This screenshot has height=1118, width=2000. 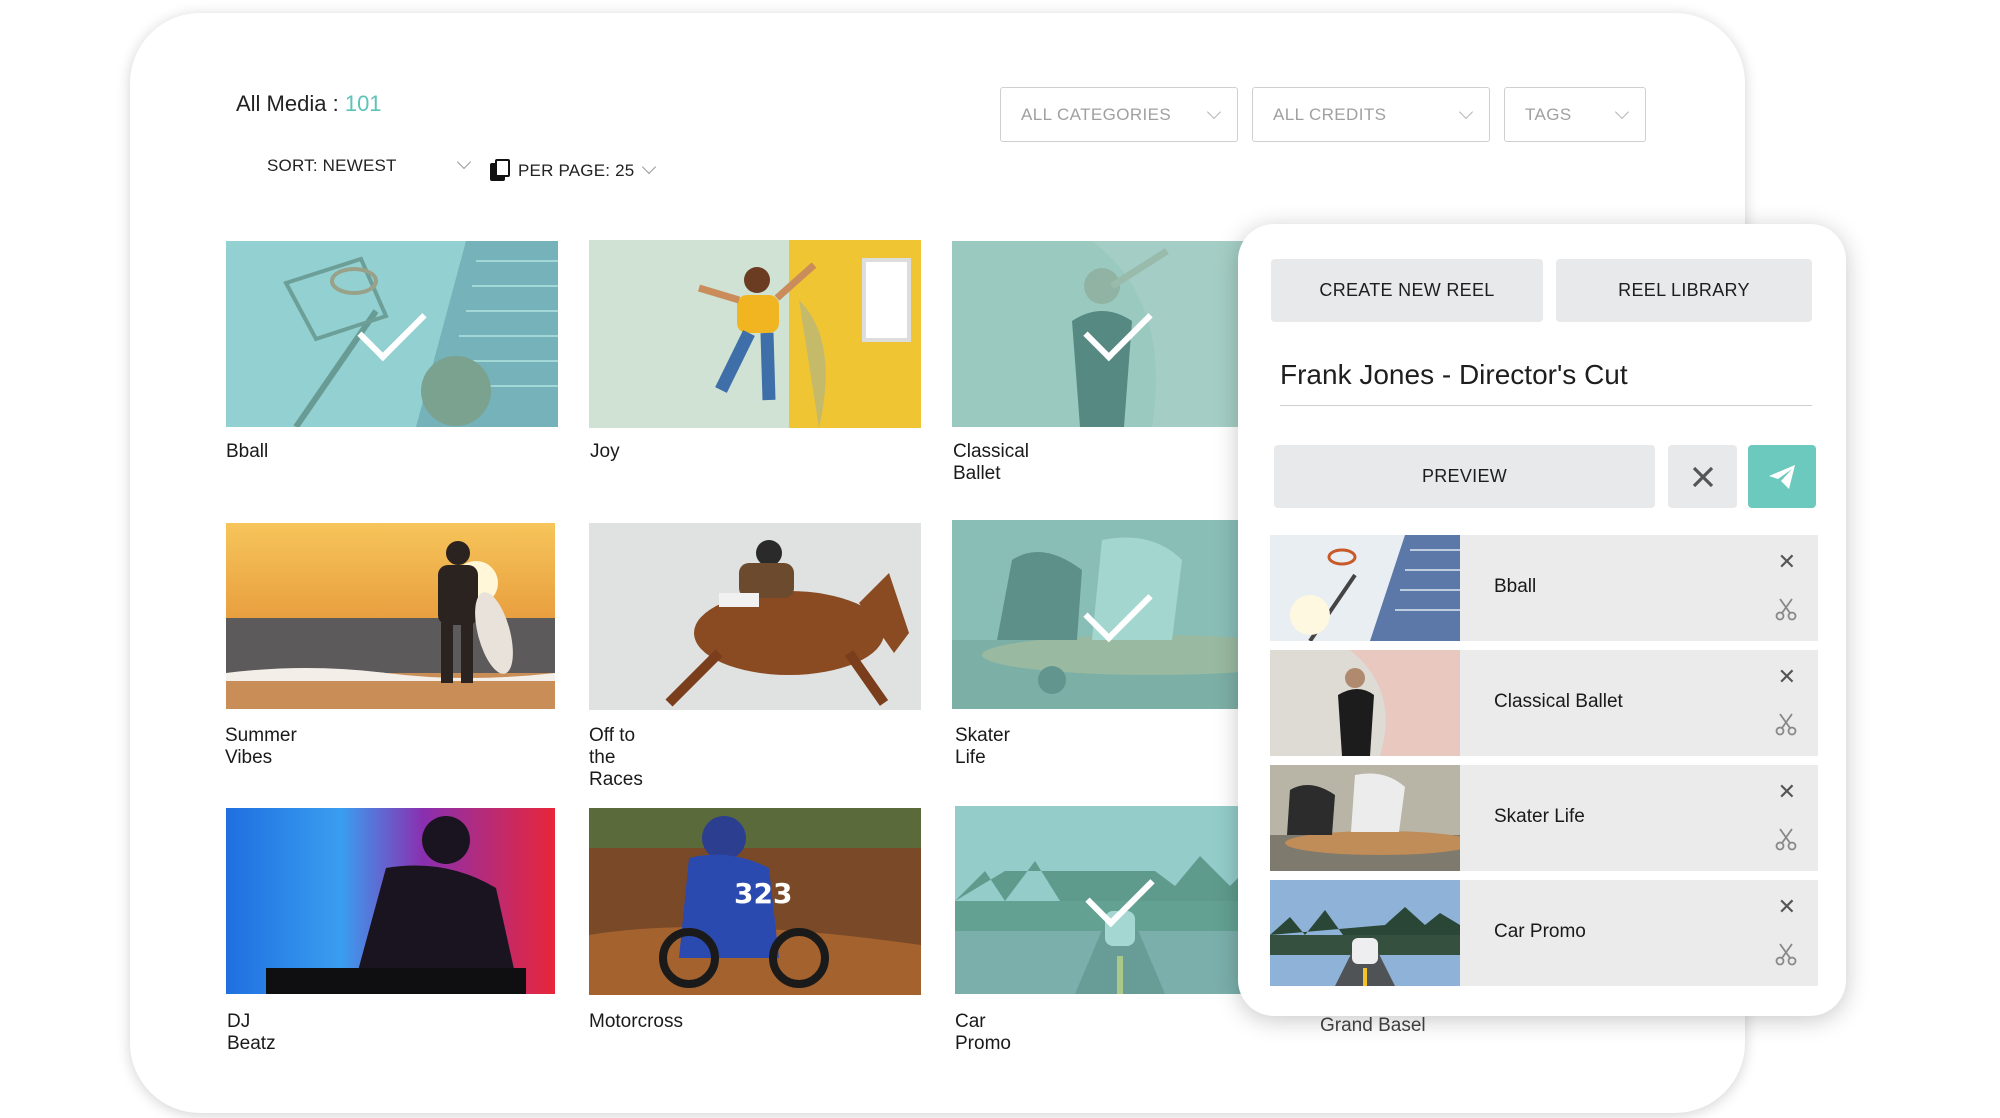 What do you see at coordinates (1548, 114) in the screenshot?
I see `filter-label: TAGS` at bounding box center [1548, 114].